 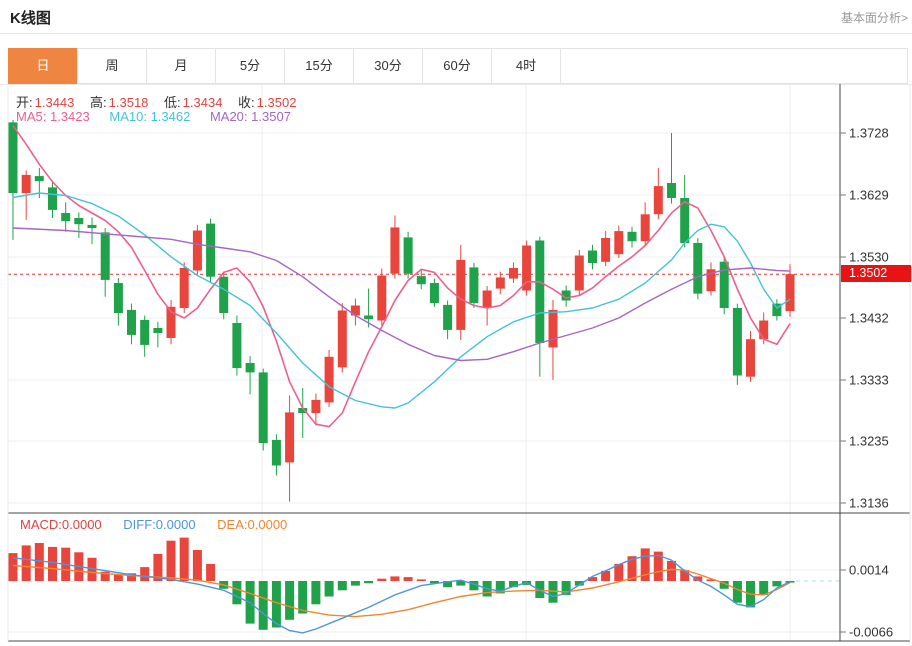 I want to click on price-tick-label: 1.3136, so click(x=869, y=503).